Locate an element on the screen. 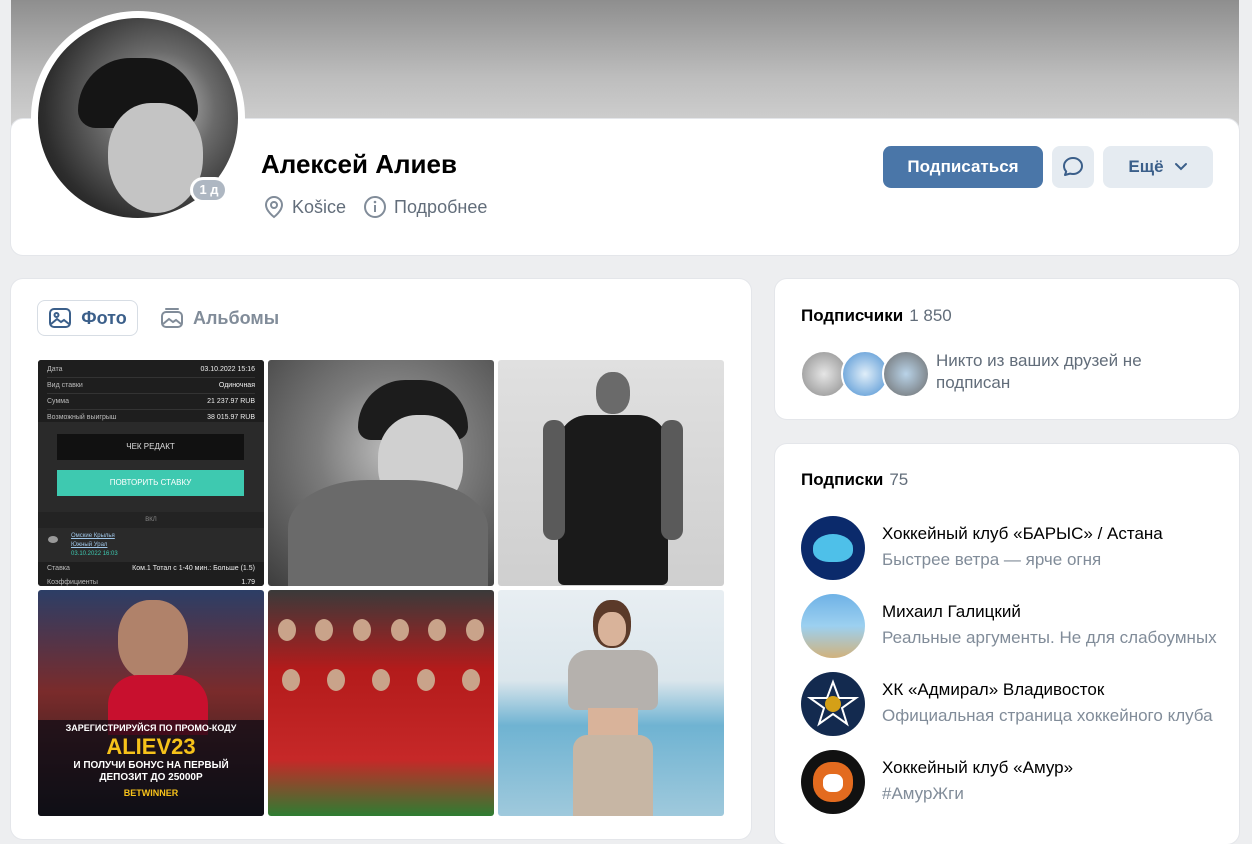  subscription-desc: #АмурЖги is located at coordinates (923, 793).